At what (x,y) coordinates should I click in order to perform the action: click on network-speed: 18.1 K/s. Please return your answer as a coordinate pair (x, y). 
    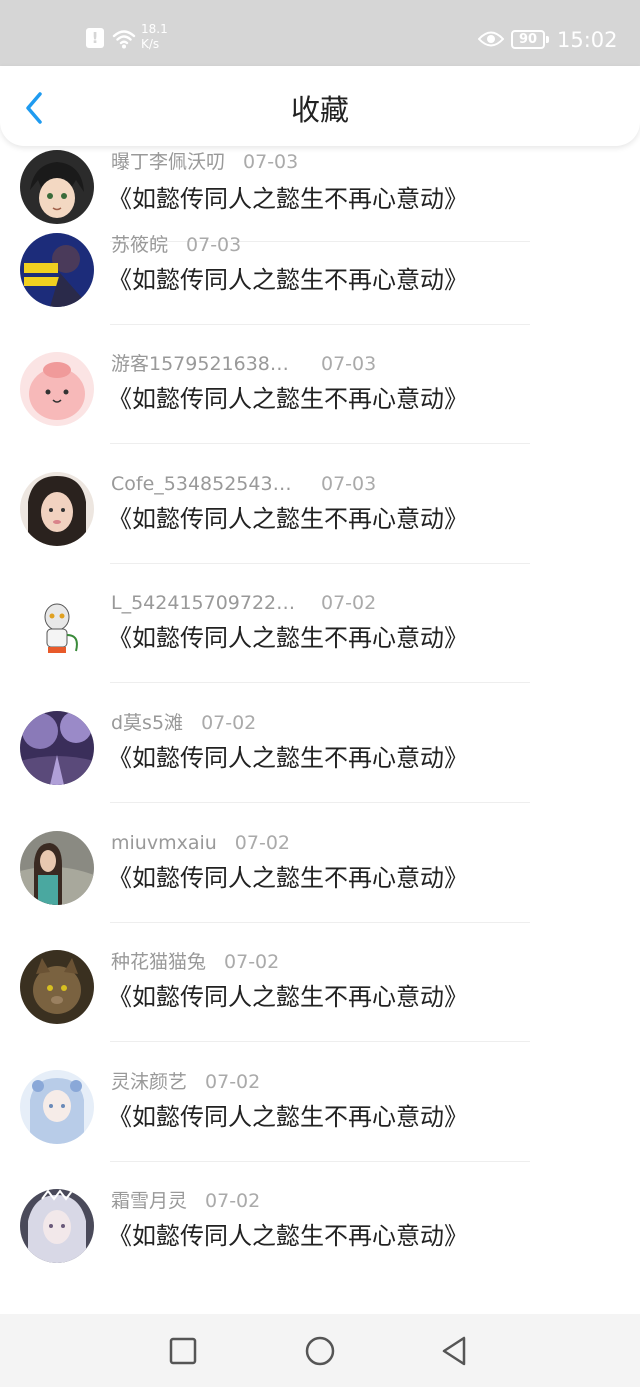
    Looking at the image, I should click on (154, 37).